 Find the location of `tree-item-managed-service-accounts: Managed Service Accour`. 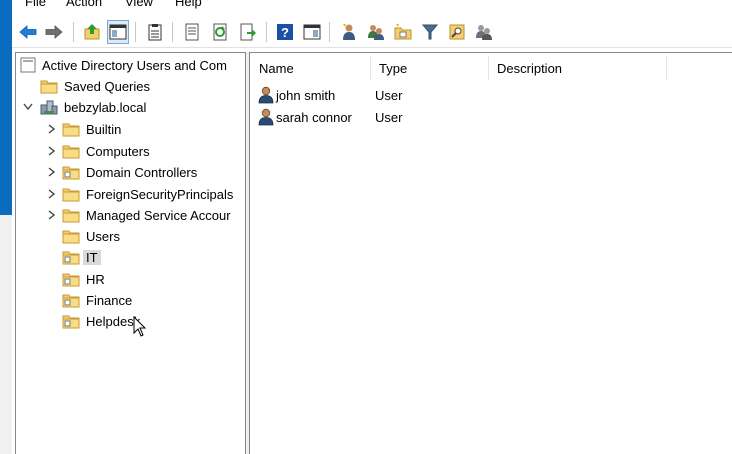

tree-item-managed-service-accounts: Managed Service Accour is located at coordinates (146, 215).